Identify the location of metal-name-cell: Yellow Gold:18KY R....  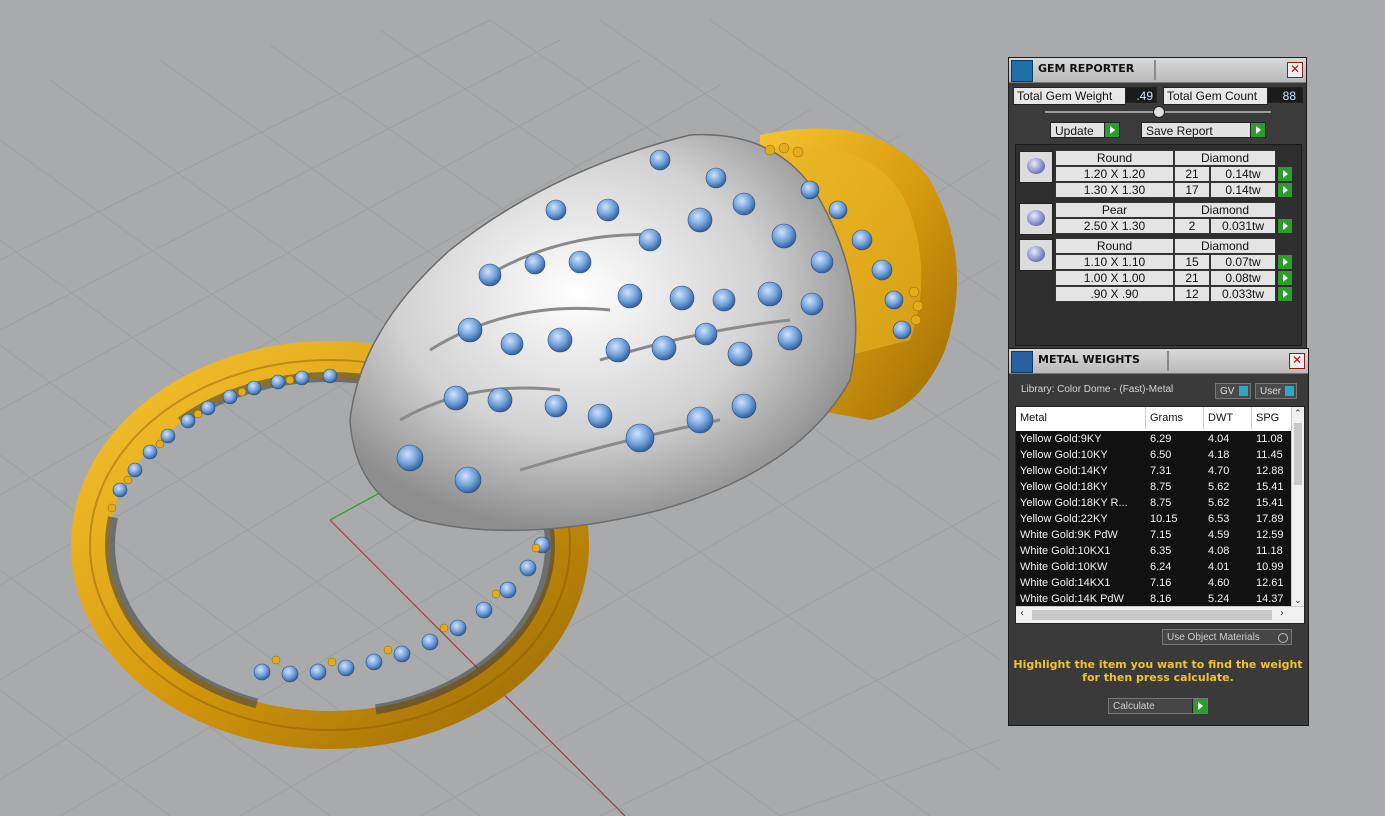
(1074, 503).